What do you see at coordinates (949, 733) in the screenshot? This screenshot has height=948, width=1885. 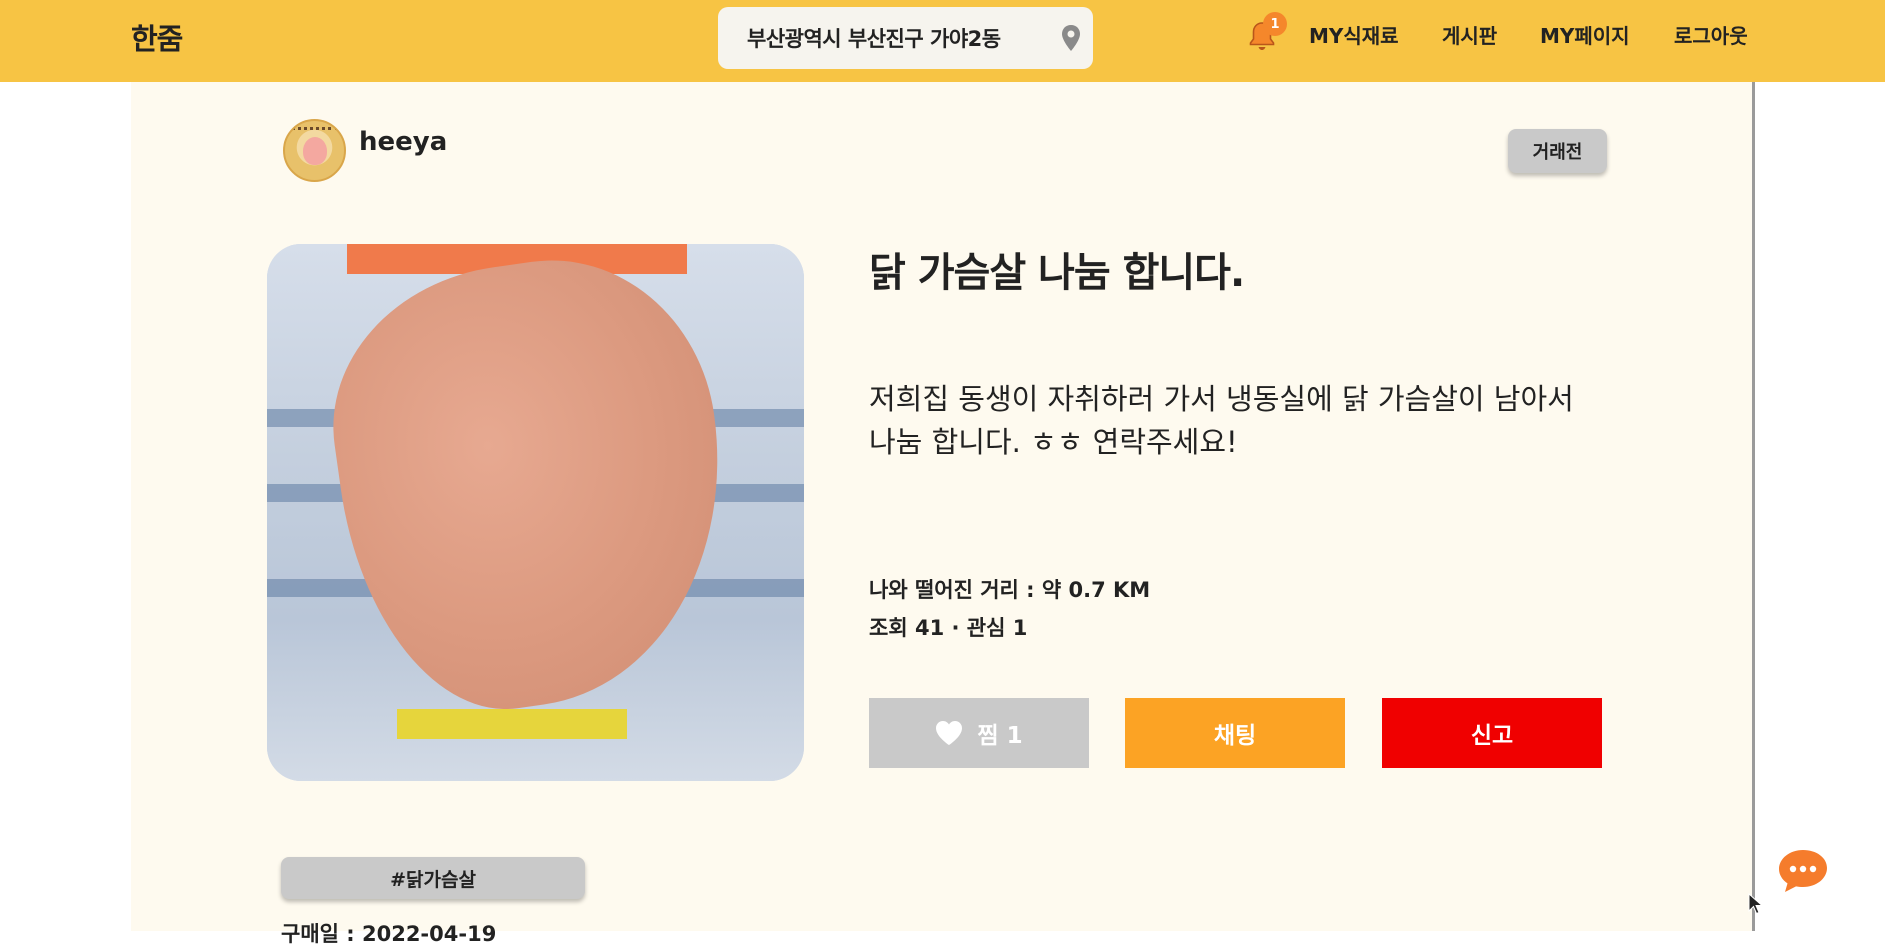 I see `heart-icon` at bounding box center [949, 733].